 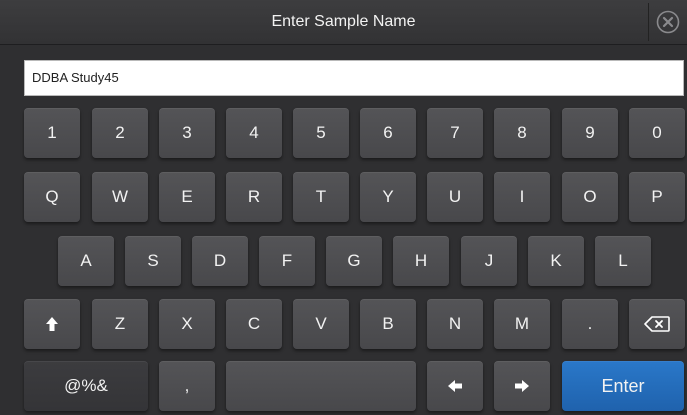 What do you see at coordinates (590, 197) in the screenshot?
I see `key-o: O` at bounding box center [590, 197].